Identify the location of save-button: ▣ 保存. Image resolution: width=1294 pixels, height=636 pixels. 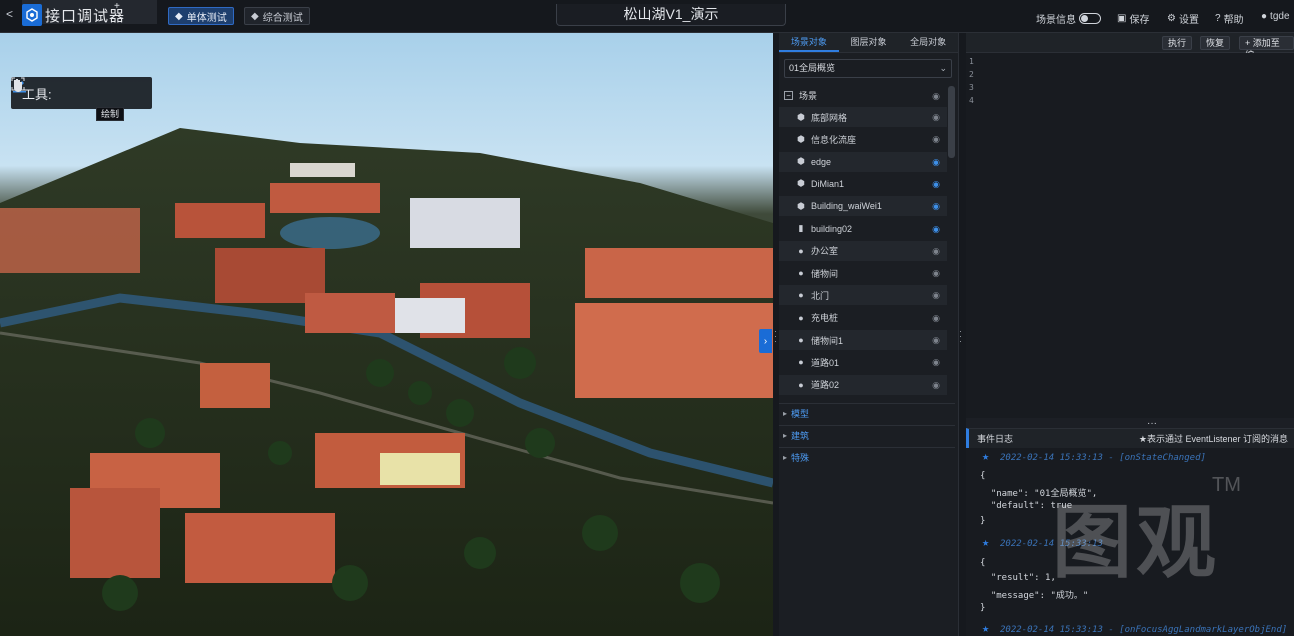
(1133, 18).